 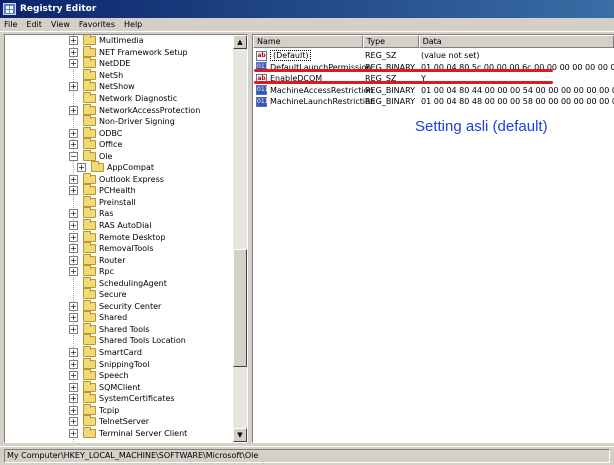 I want to click on scroll-up-arrow-icon: ▲, so click(x=240, y=42).